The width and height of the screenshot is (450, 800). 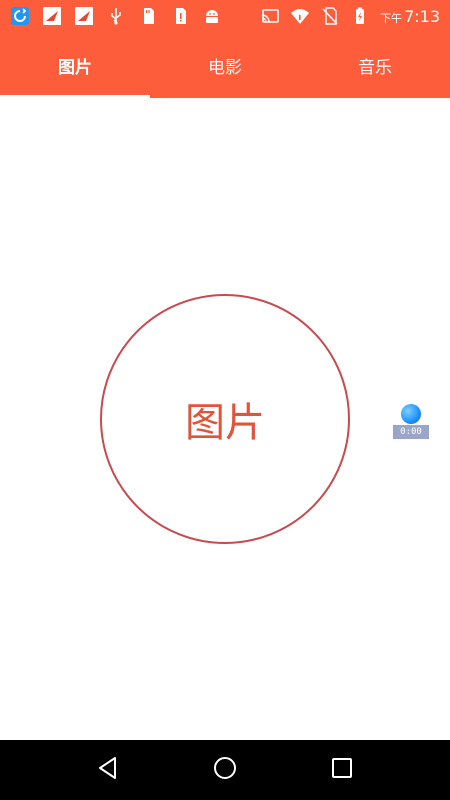 What do you see at coordinates (422, 16) in the screenshot?
I see `clock-time: 7:13` at bounding box center [422, 16].